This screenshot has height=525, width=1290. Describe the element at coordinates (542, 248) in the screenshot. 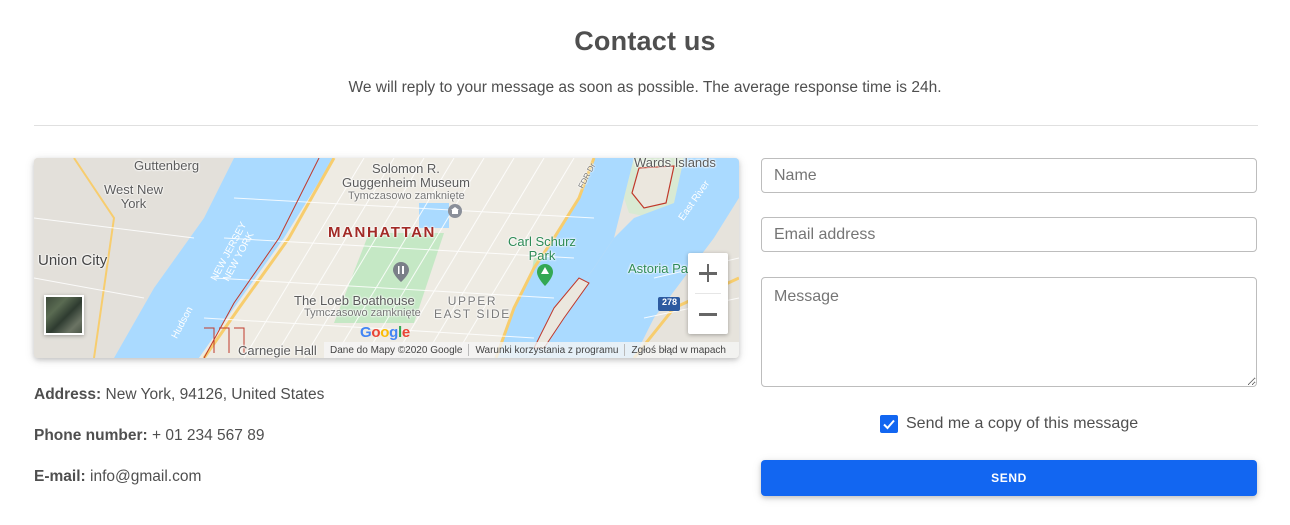

I see `map-label-carl-schurz-park: Carl Schurz Park` at that location.